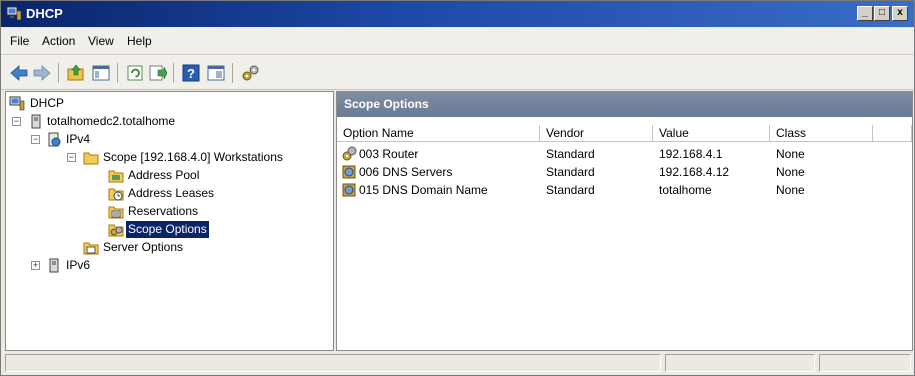 The image size is (915, 376). Describe the element at coordinates (193, 157) in the screenshot. I see `tree-label: Scope [192.168.4.0] Workstations` at that location.